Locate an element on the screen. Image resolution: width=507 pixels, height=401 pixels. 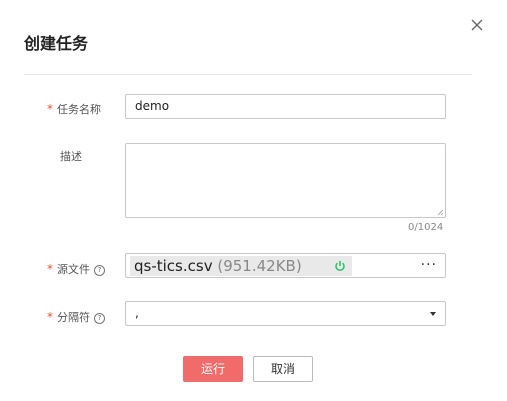
file-name: qs-tics.csv (951.42KB) is located at coordinates (218, 266).